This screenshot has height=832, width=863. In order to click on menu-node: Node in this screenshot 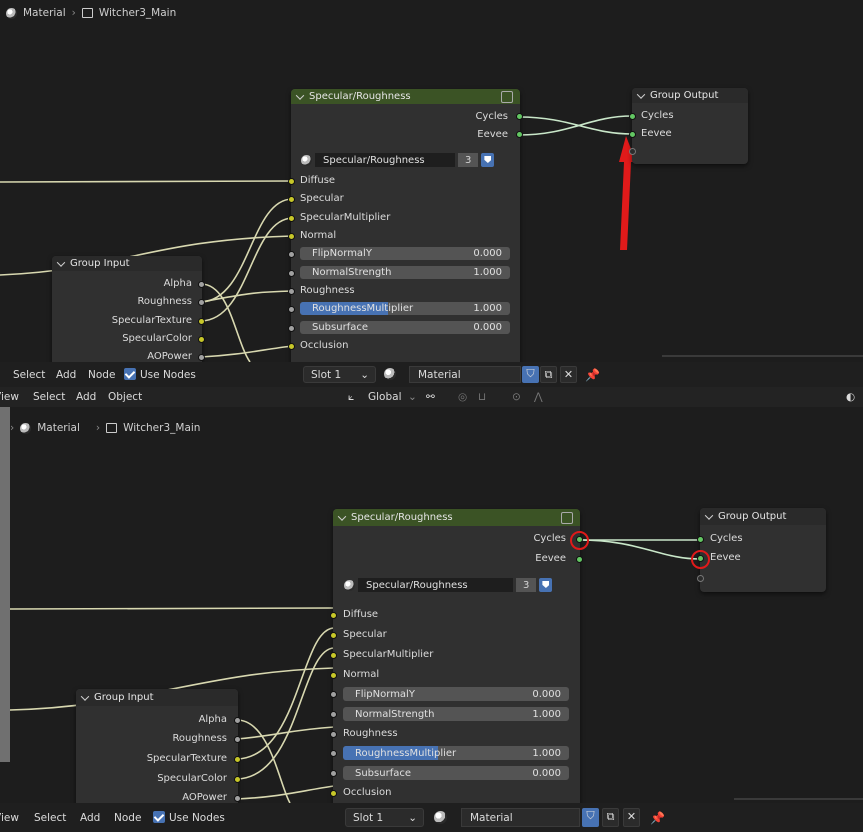, I will do `click(101, 375)`.